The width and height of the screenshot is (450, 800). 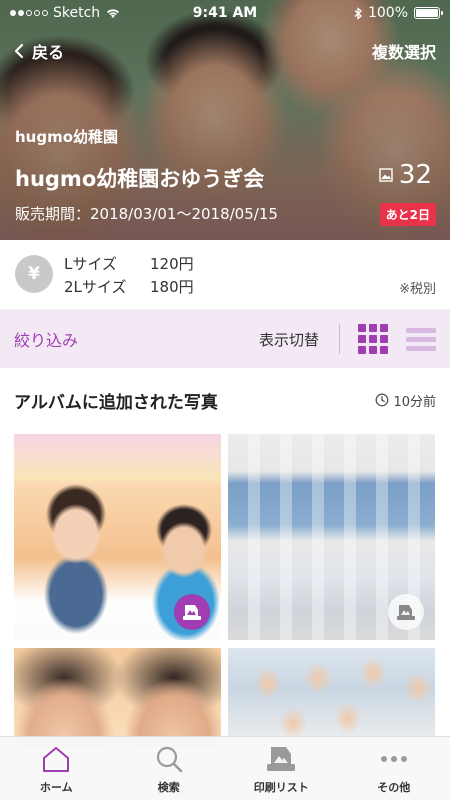 I want to click on divider, so click(x=339, y=339).